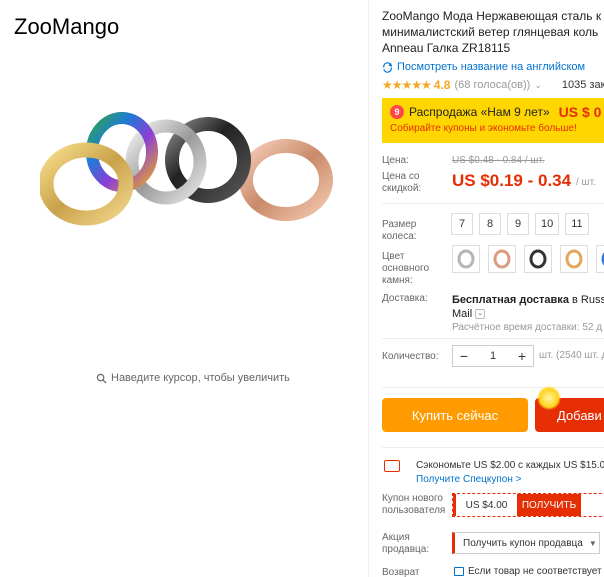 The width and height of the screenshot is (604, 577). Describe the element at coordinates (479, 112) in the screenshot. I see `promo-label: Распродажа «Нам 9 лет»` at that location.